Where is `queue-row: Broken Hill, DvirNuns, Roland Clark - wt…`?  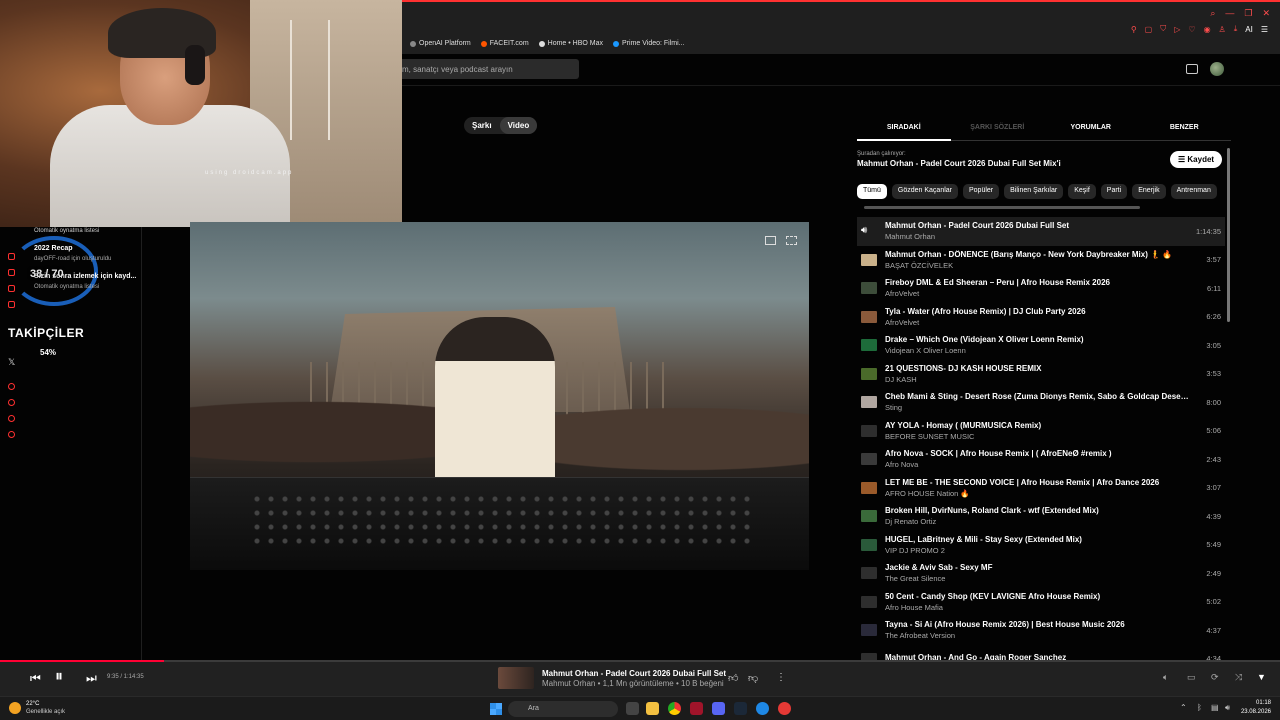
queue-row: Broken Hill, DvirNuns, Roland Clark - wt… is located at coordinates (1041, 516).